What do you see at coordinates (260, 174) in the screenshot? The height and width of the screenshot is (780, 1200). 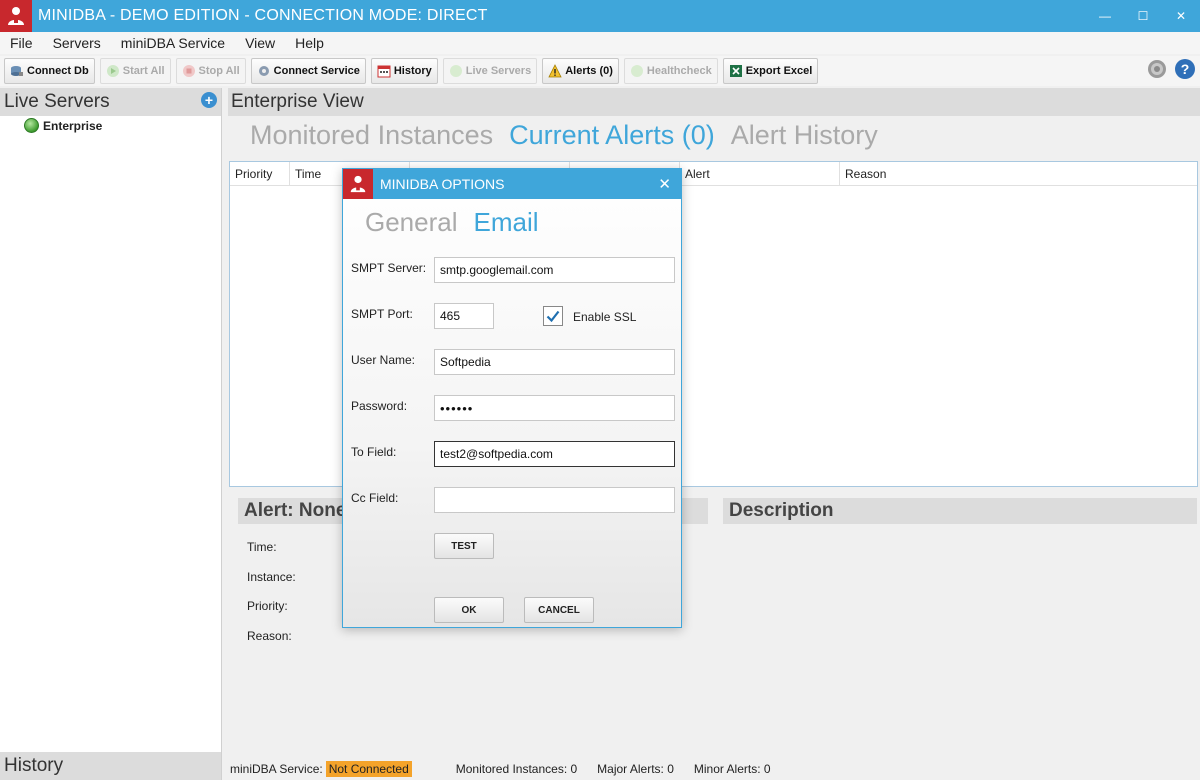 I see `column-priority: Priority` at bounding box center [260, 174].